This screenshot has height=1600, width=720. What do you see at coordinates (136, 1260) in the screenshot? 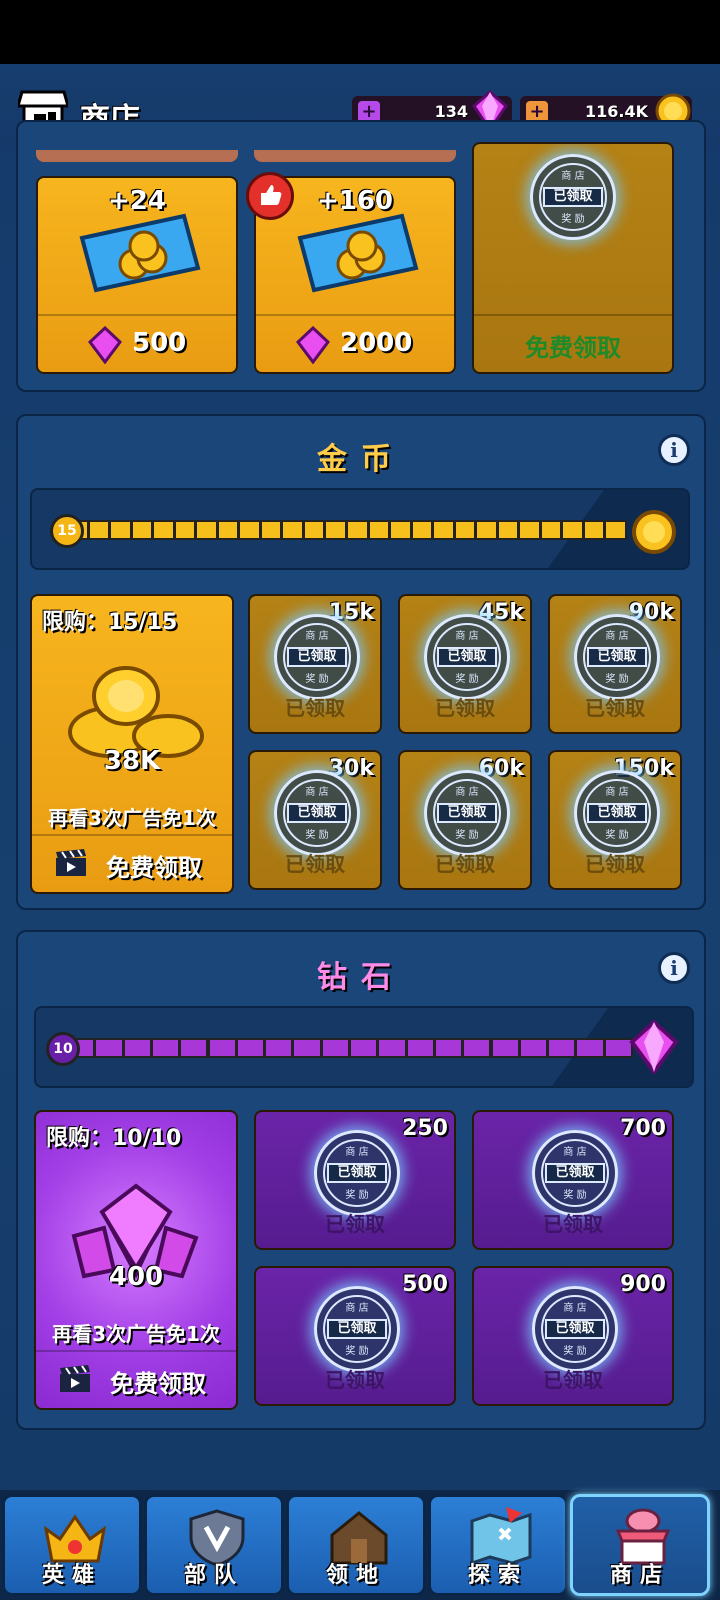
I see `gem-featured-card: 限购：10/10 400 再看3次广告免1次 免费领取` at bounding box center [136, 1260].